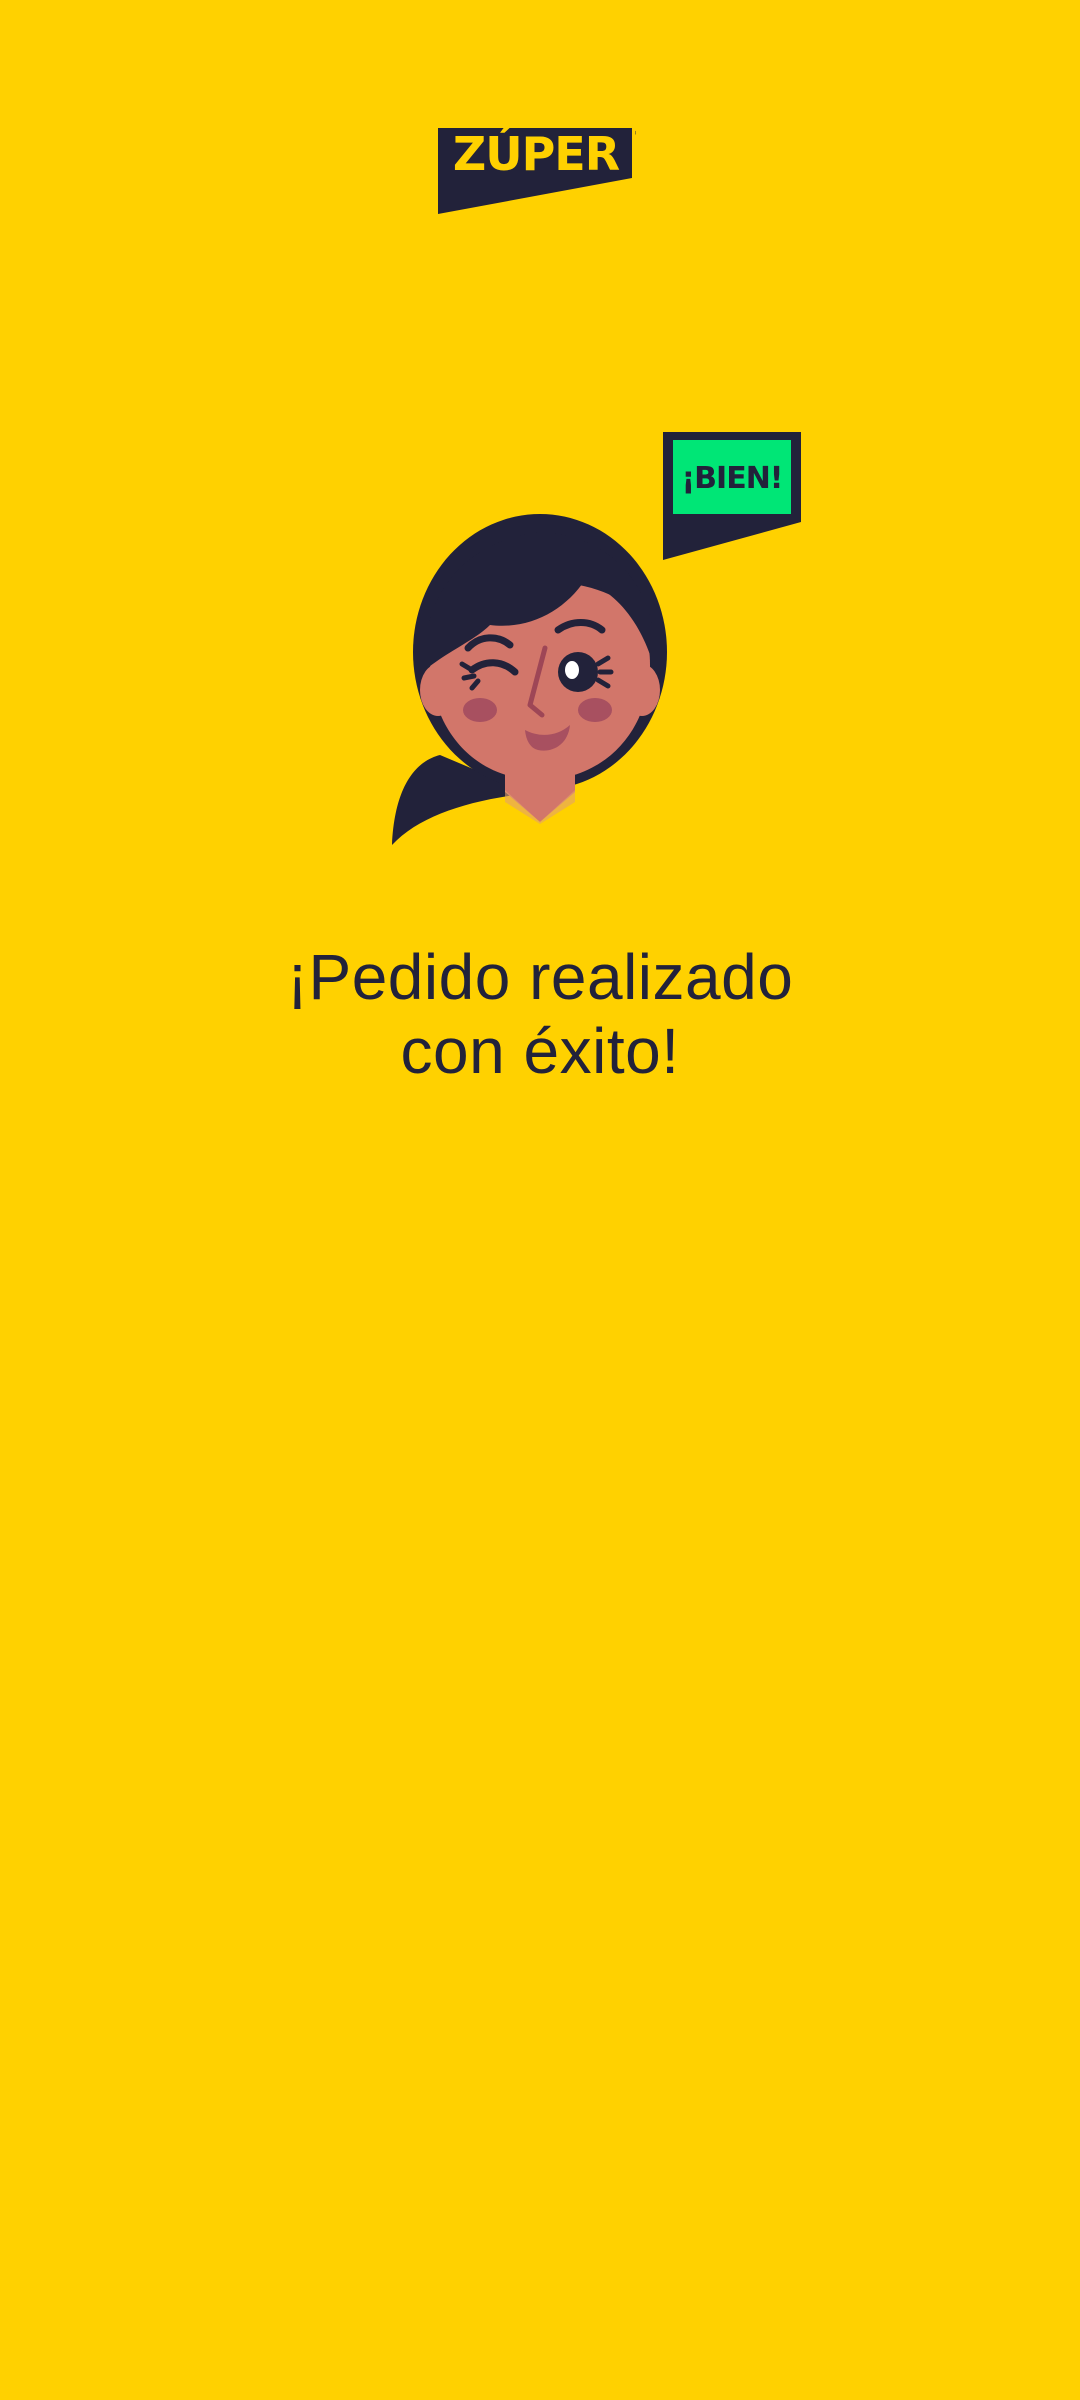 Image resolution: width=1080 pixels, height=2400 pixels. Describe the element at coordinates (540, 977) in the screenshot. I see `success-message-line1: ¡Pedido realizado` at that location.